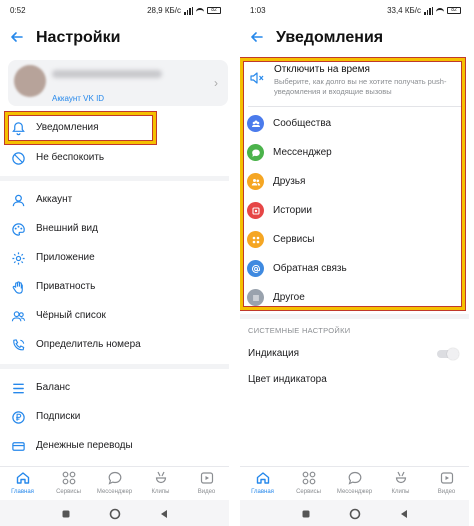  I want to click on network-speed: 28,9 КБ/с, so click(164, 10).